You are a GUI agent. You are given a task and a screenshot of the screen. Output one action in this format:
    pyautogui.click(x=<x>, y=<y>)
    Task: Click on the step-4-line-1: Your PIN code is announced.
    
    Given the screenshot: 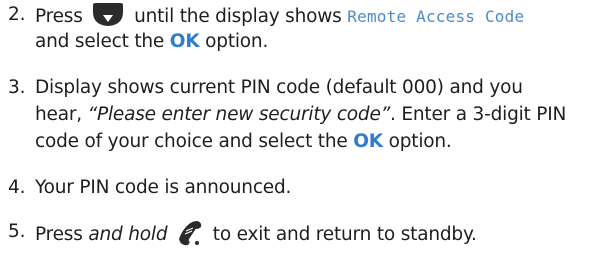 What is the action you would take?
    pyautogui.click(x=163, y=188)
    